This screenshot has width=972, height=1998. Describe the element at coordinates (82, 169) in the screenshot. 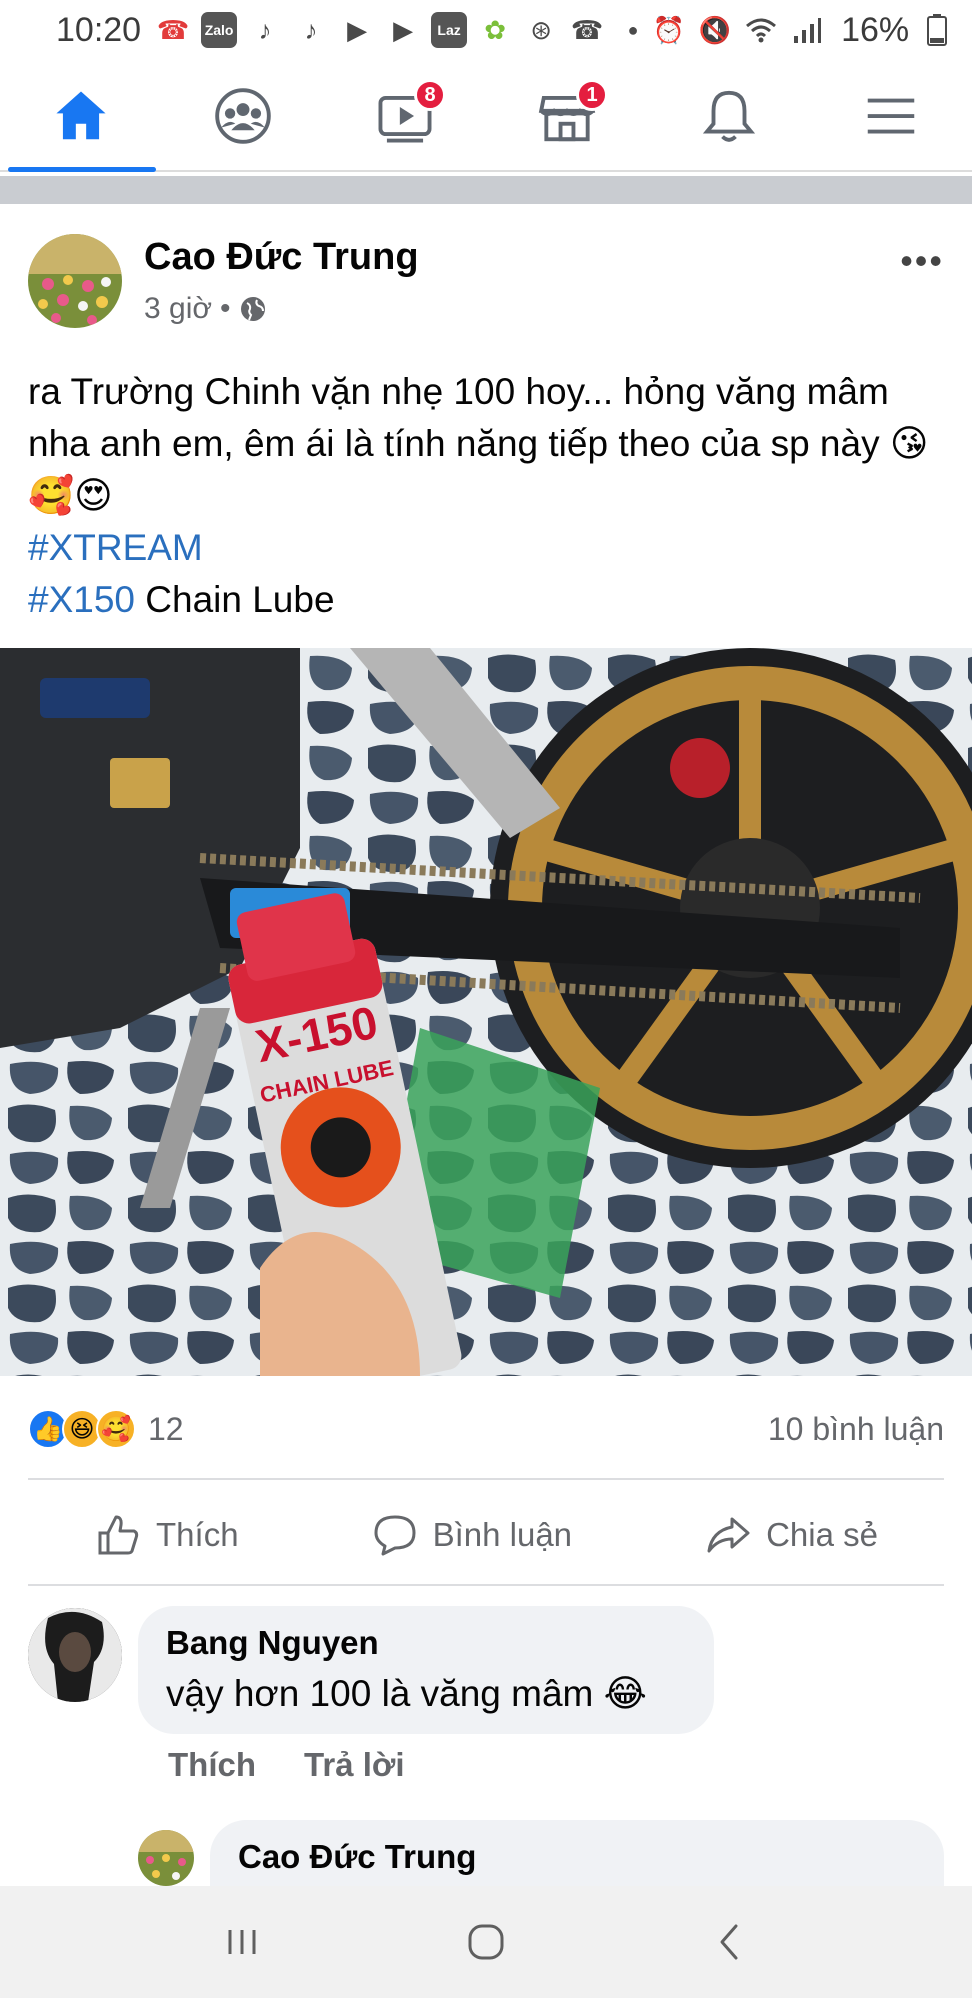

I see `active-tab-indicator` at that location.